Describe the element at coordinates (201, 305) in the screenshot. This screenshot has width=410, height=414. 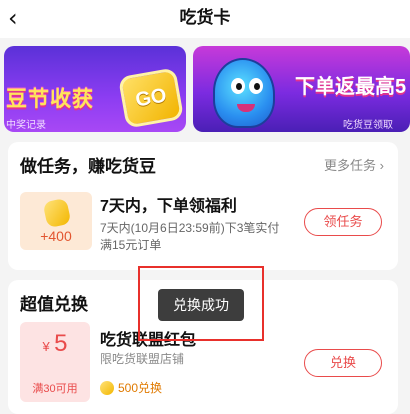
I see `success-toast: 兑换成功` at that location.